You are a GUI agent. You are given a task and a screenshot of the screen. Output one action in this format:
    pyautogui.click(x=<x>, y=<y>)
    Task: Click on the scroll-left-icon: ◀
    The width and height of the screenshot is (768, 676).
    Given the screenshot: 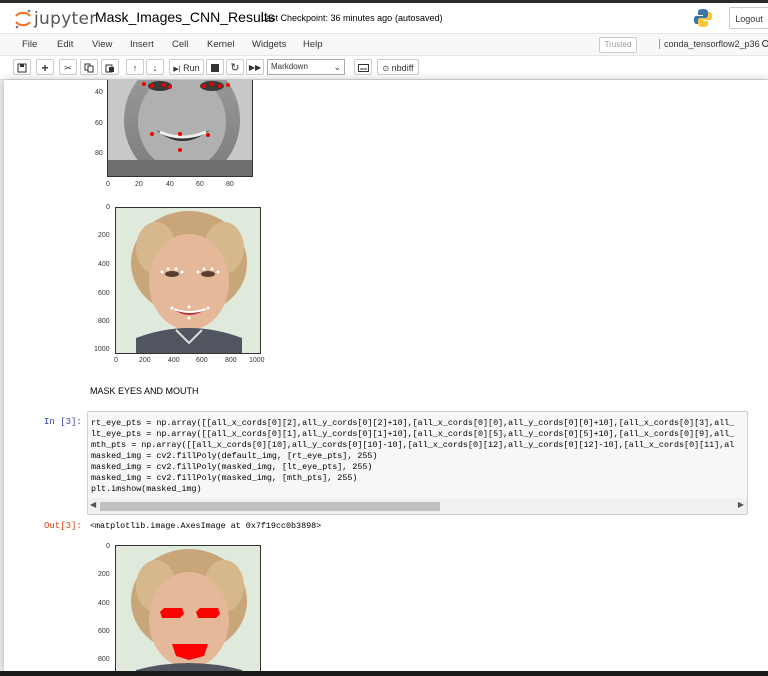 What is the action you would take?
    pyautogui.click(x=93, y=504)
    